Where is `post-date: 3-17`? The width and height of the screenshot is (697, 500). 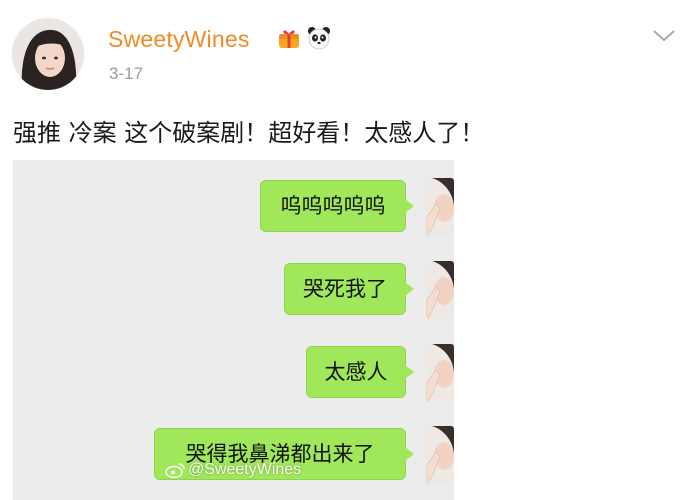
post-date: 3-17 is located at coordinates (126, 73).